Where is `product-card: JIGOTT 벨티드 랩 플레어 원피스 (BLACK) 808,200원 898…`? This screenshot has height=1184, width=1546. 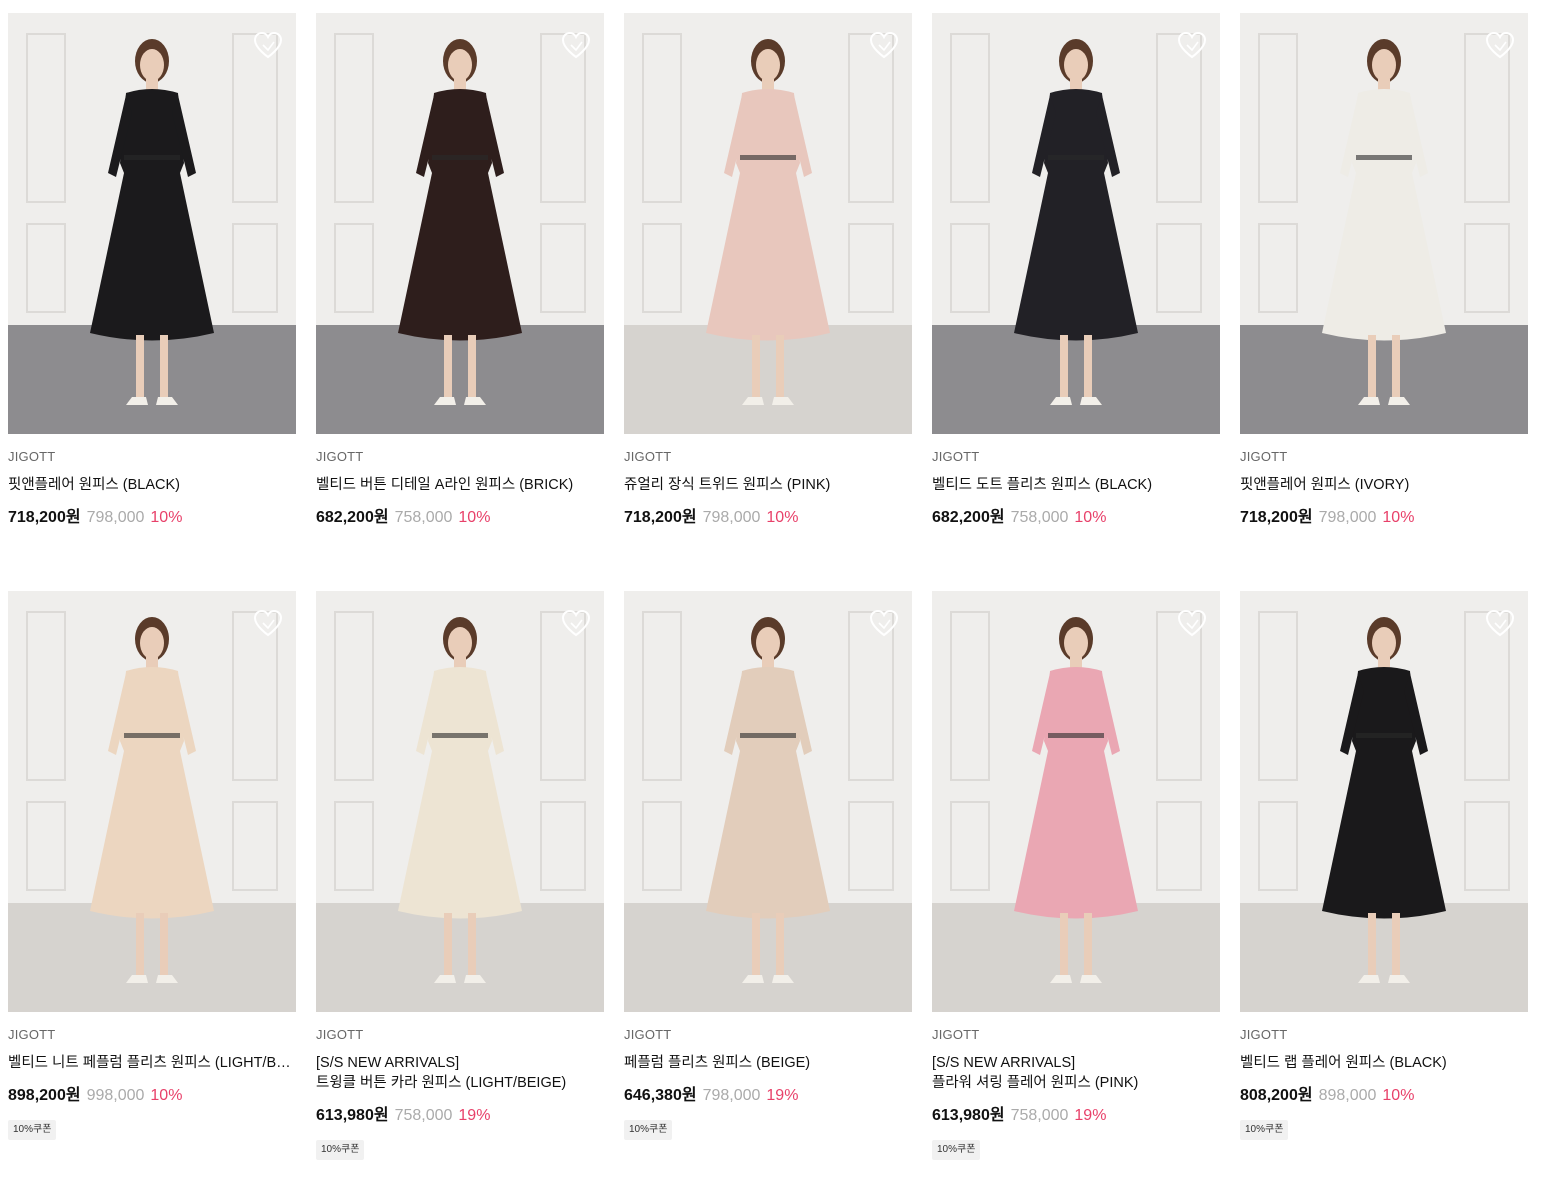
product-card: JIGOTT 벨티드 랩 플레어 원피스 (BLACK) 808,200원 898… is located at coordinates (1384, 880).